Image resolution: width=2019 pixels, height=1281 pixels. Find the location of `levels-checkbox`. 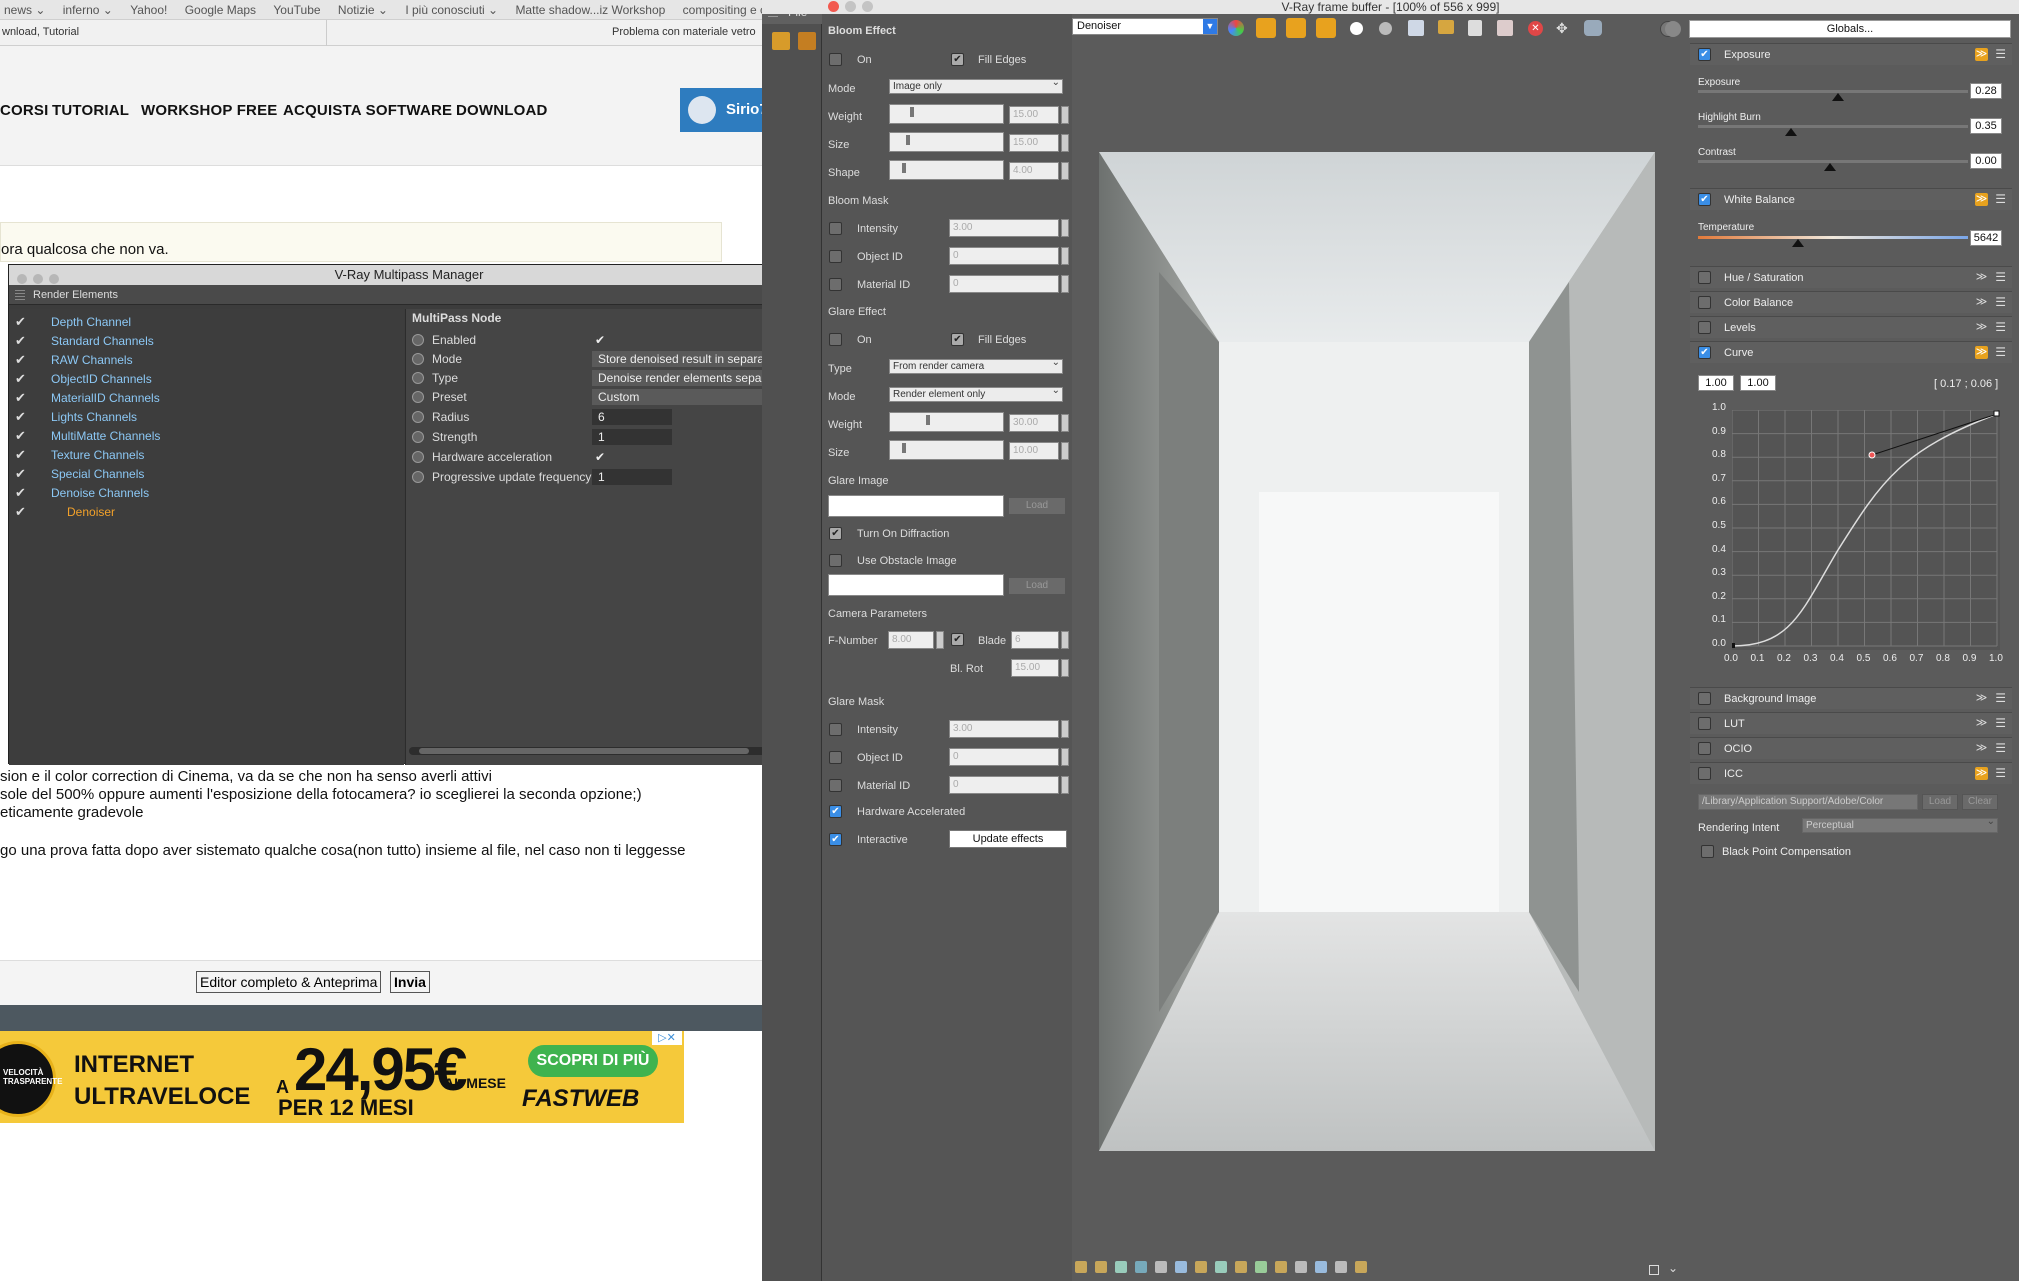

levels-checkbox is located at coordinates (1704, 327).